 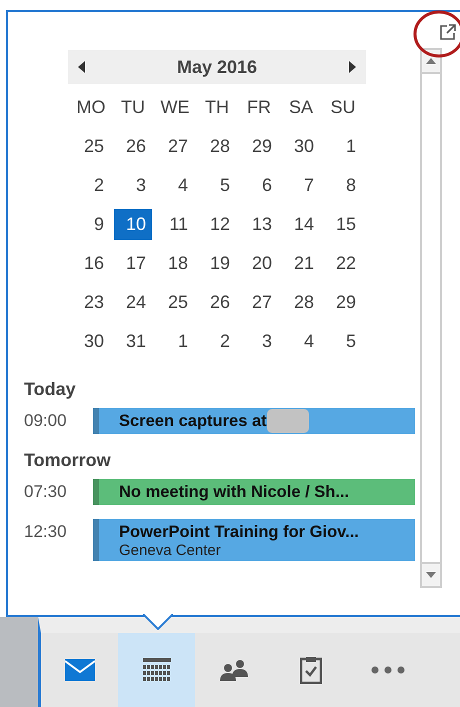 I want to click on scroll-up-icon, so click(x=431, y=61).